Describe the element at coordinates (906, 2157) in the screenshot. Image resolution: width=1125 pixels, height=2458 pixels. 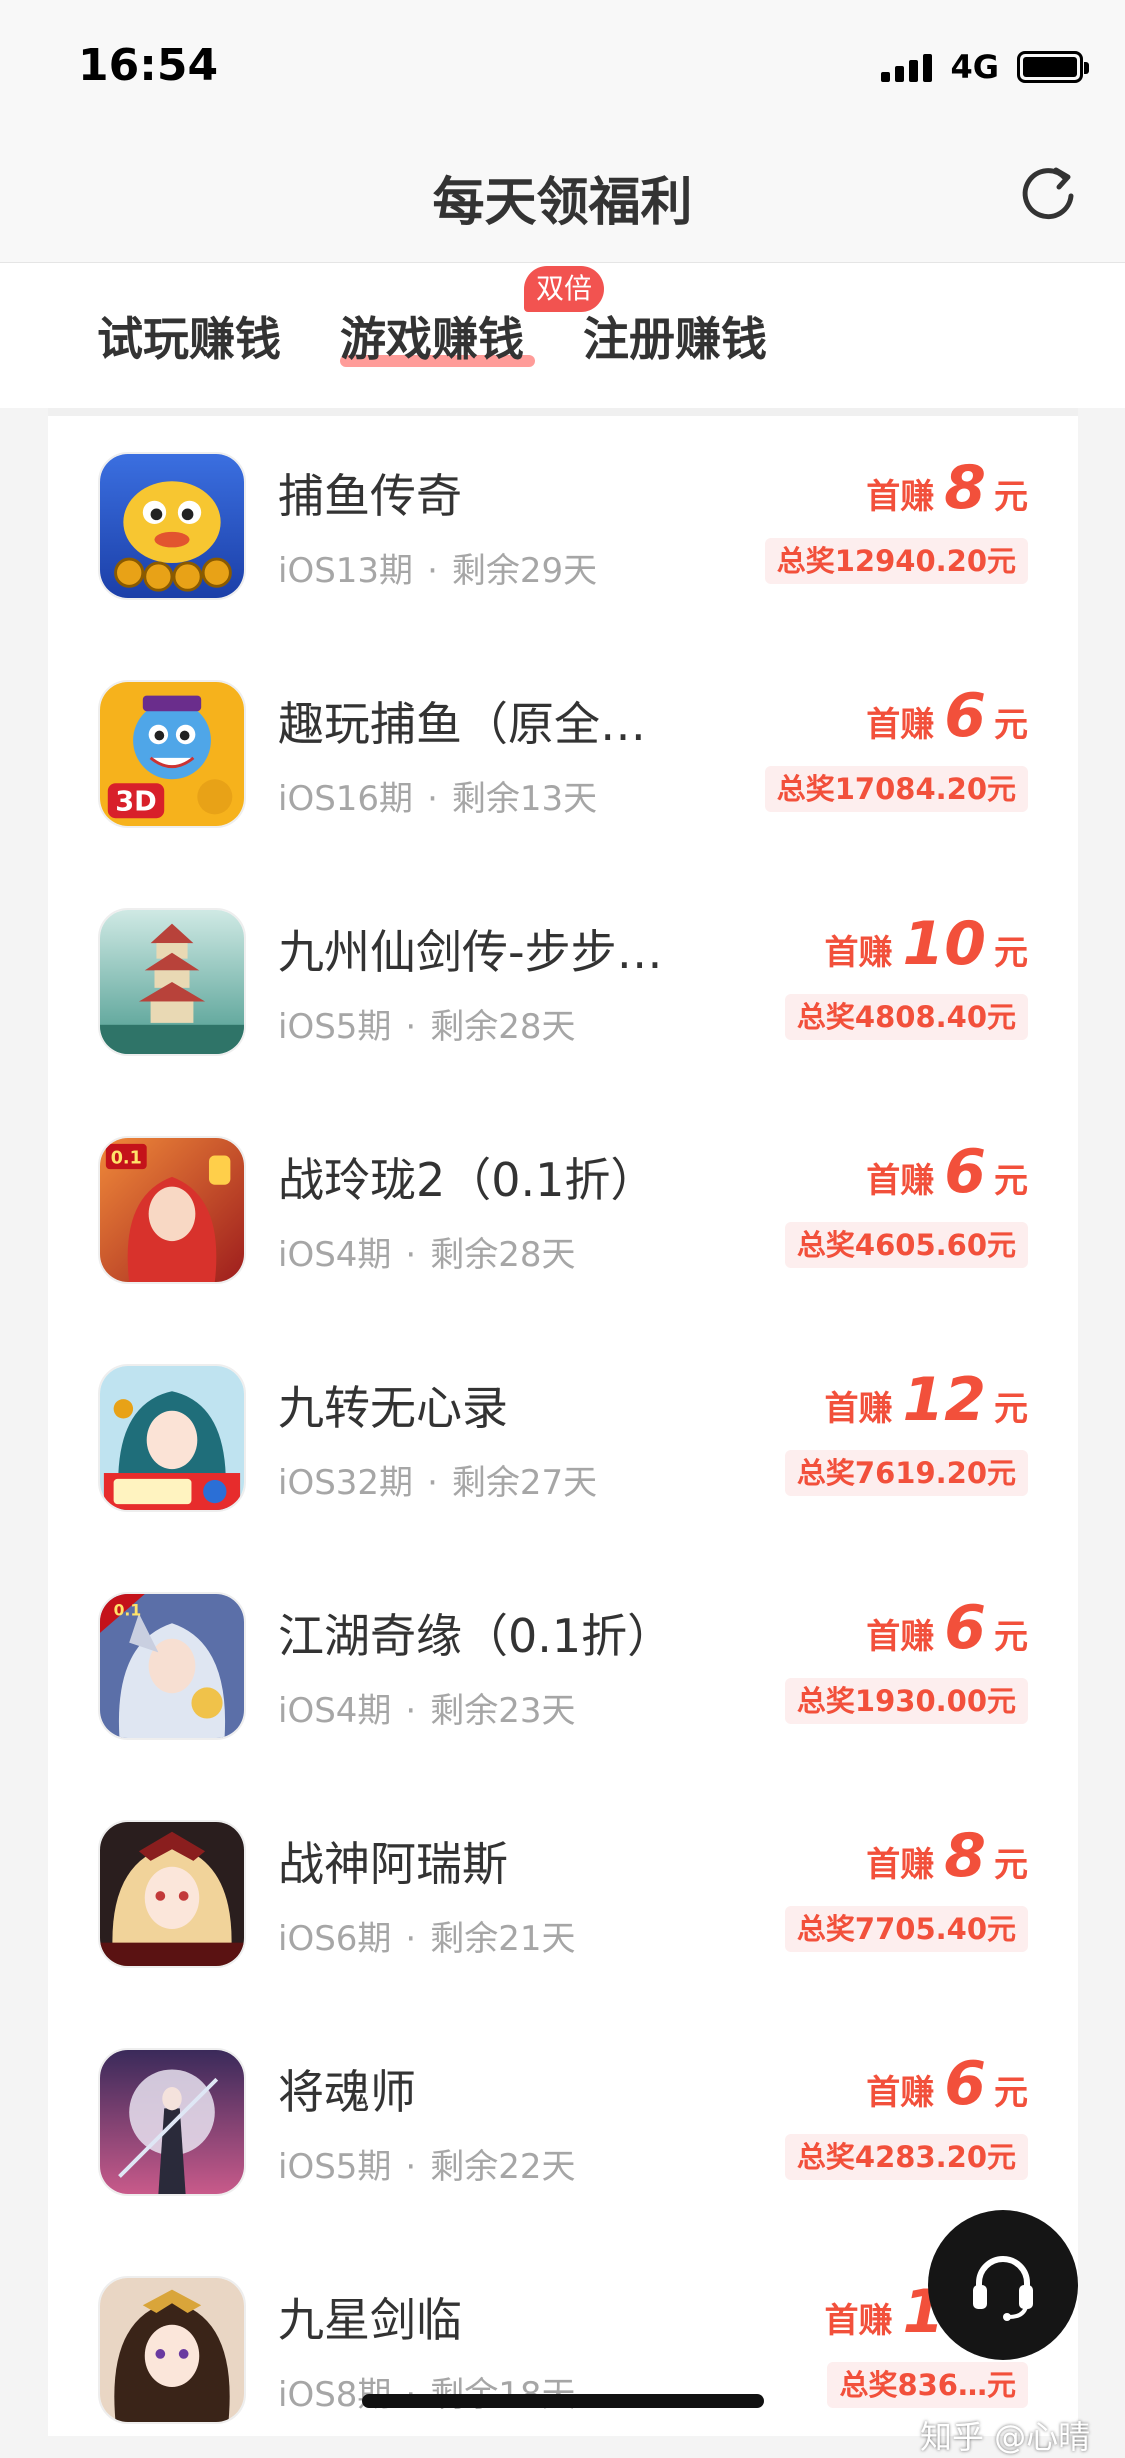
I see `total-prize-badge: 总奖4283.20元` at that location.